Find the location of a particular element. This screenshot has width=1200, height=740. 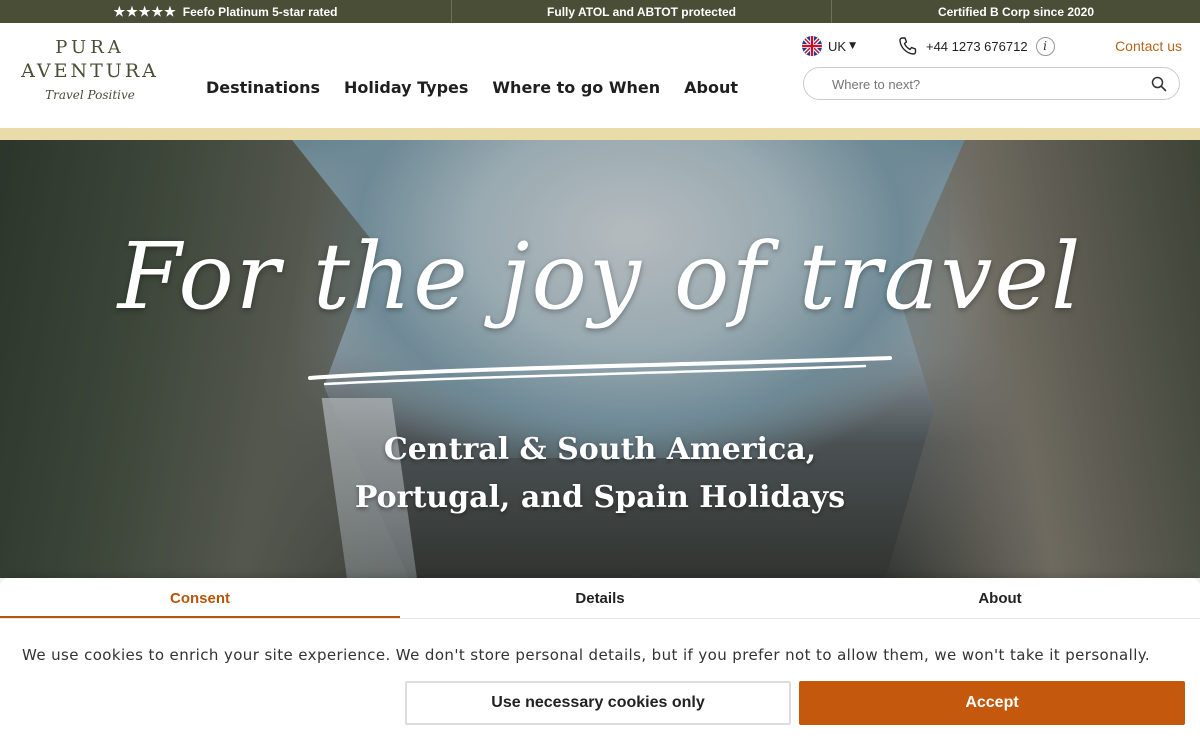

phone-icon is located at coordinates (908, 46).